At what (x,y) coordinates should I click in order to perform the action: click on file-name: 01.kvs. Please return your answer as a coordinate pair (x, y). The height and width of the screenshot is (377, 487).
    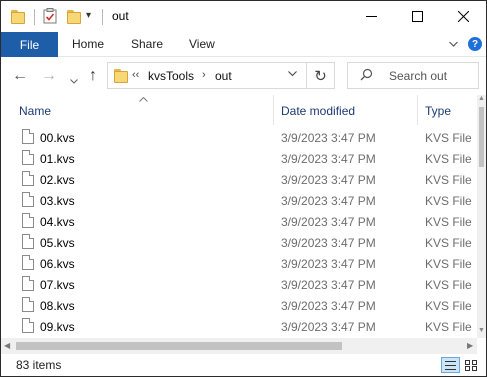
    Looking at the image, I should click on (57, 159).